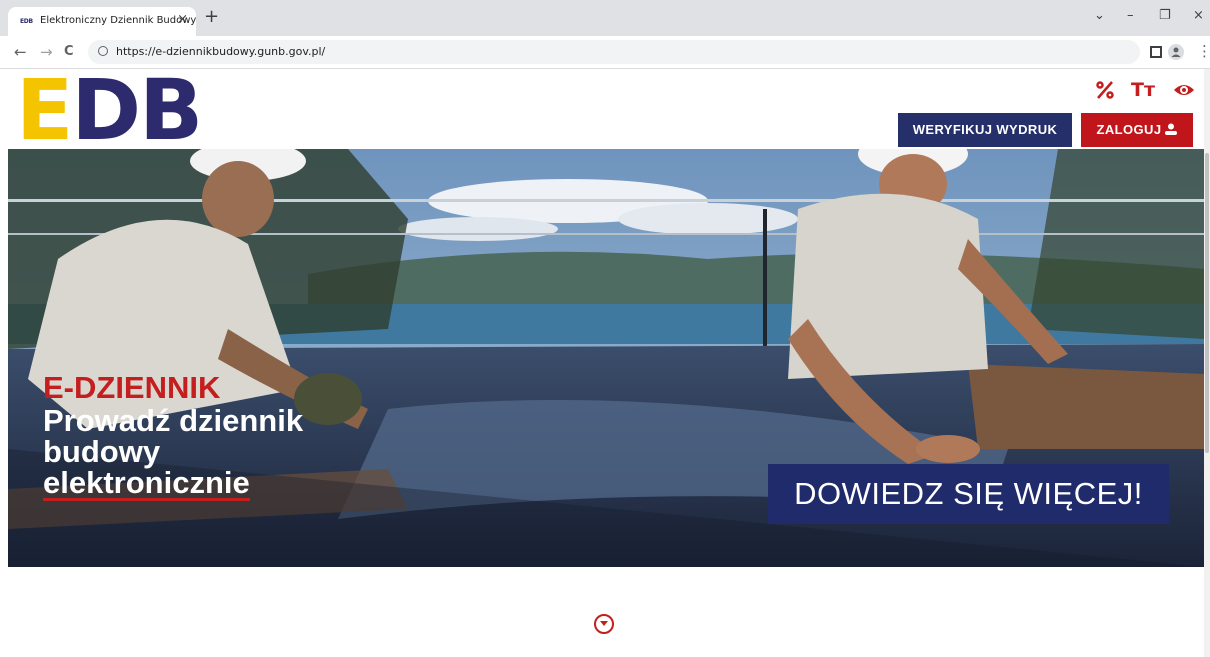 This screenshot has height=657, width=1210. I want to click on scroll-down-icon, so click(604, 624).